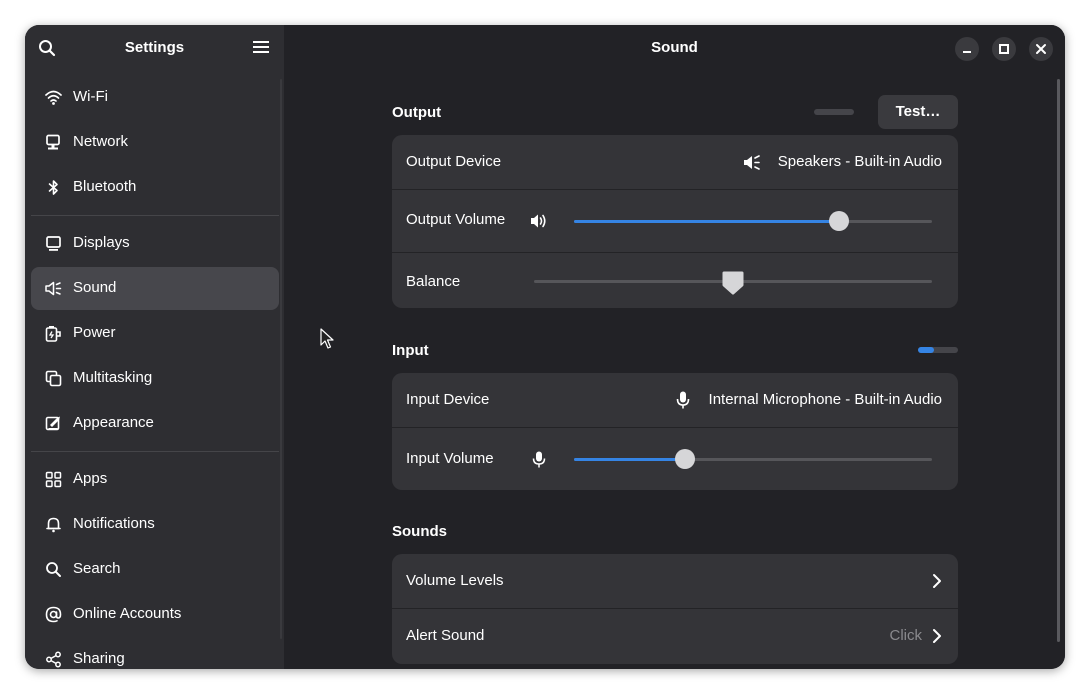 The image size is (1090, 694). I want to click on multitasking-icon, so click(53, 378).